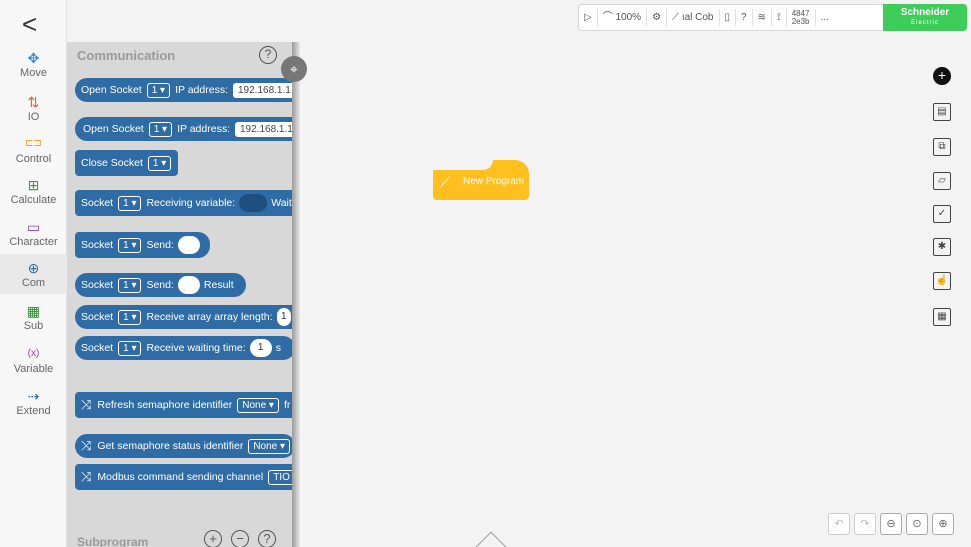  I want to click on hand-icon: ☝, so click(942, 281).